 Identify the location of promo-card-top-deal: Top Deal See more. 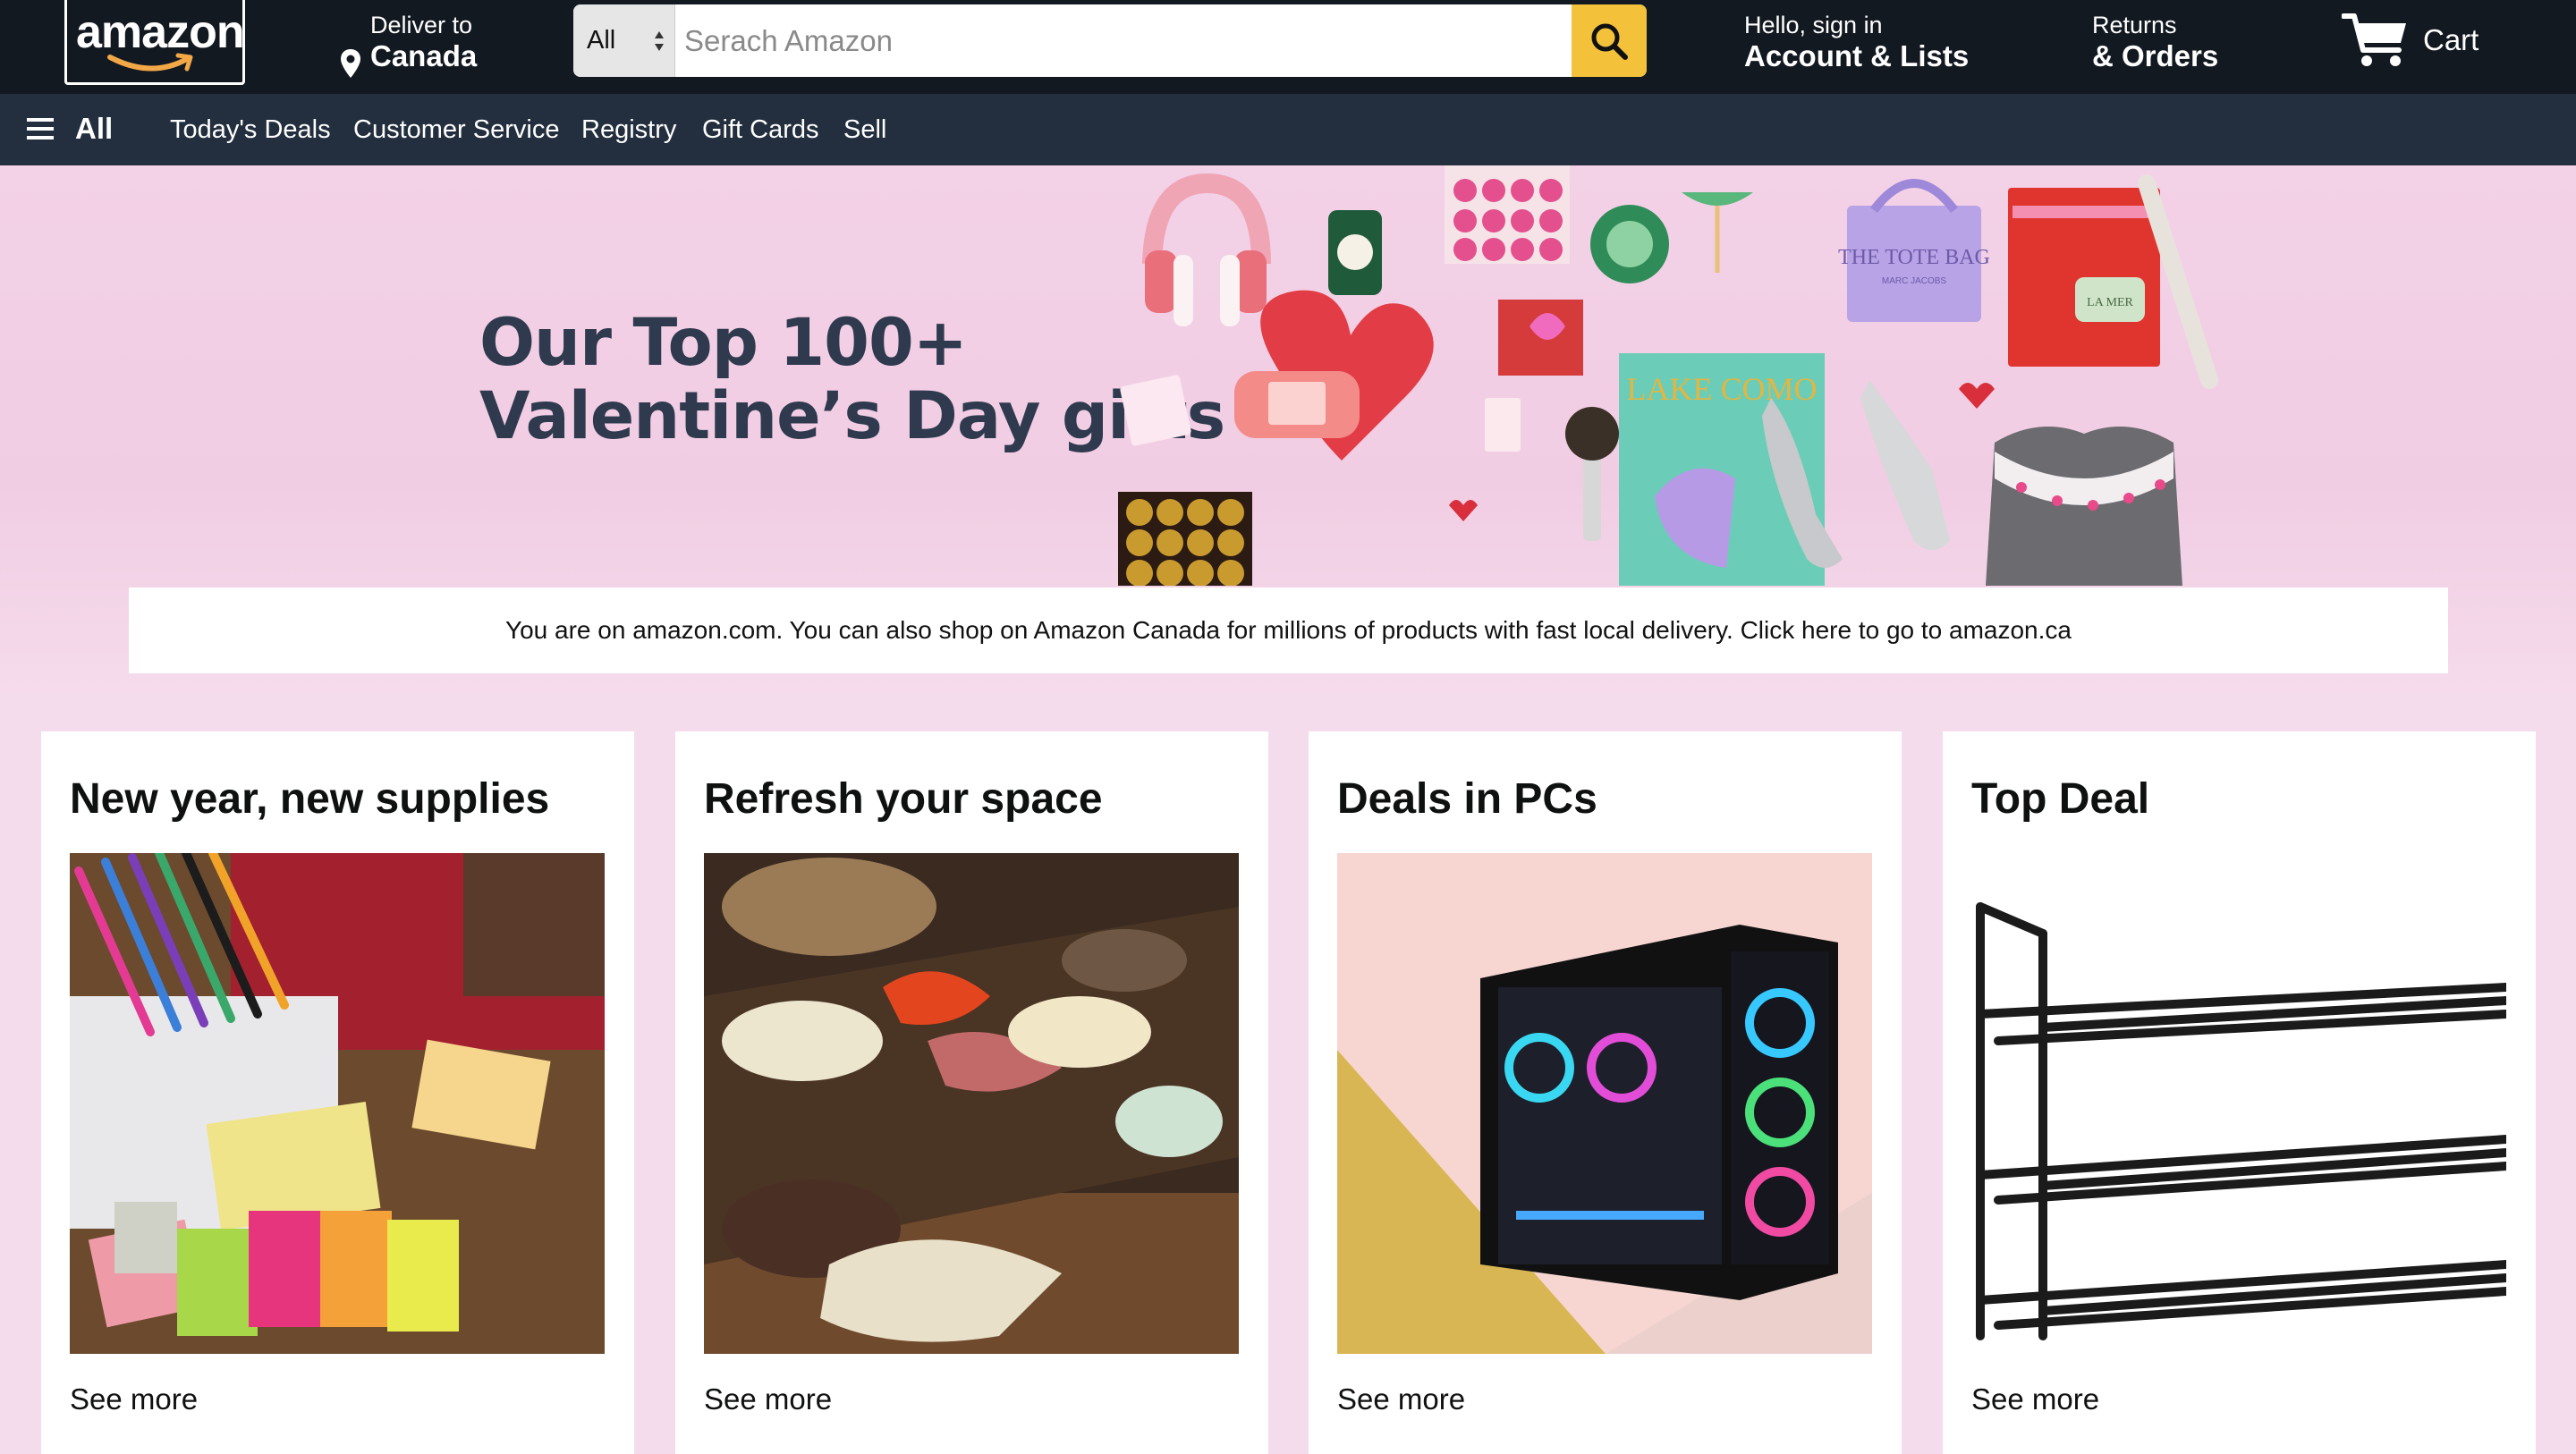
(2239, 1093).